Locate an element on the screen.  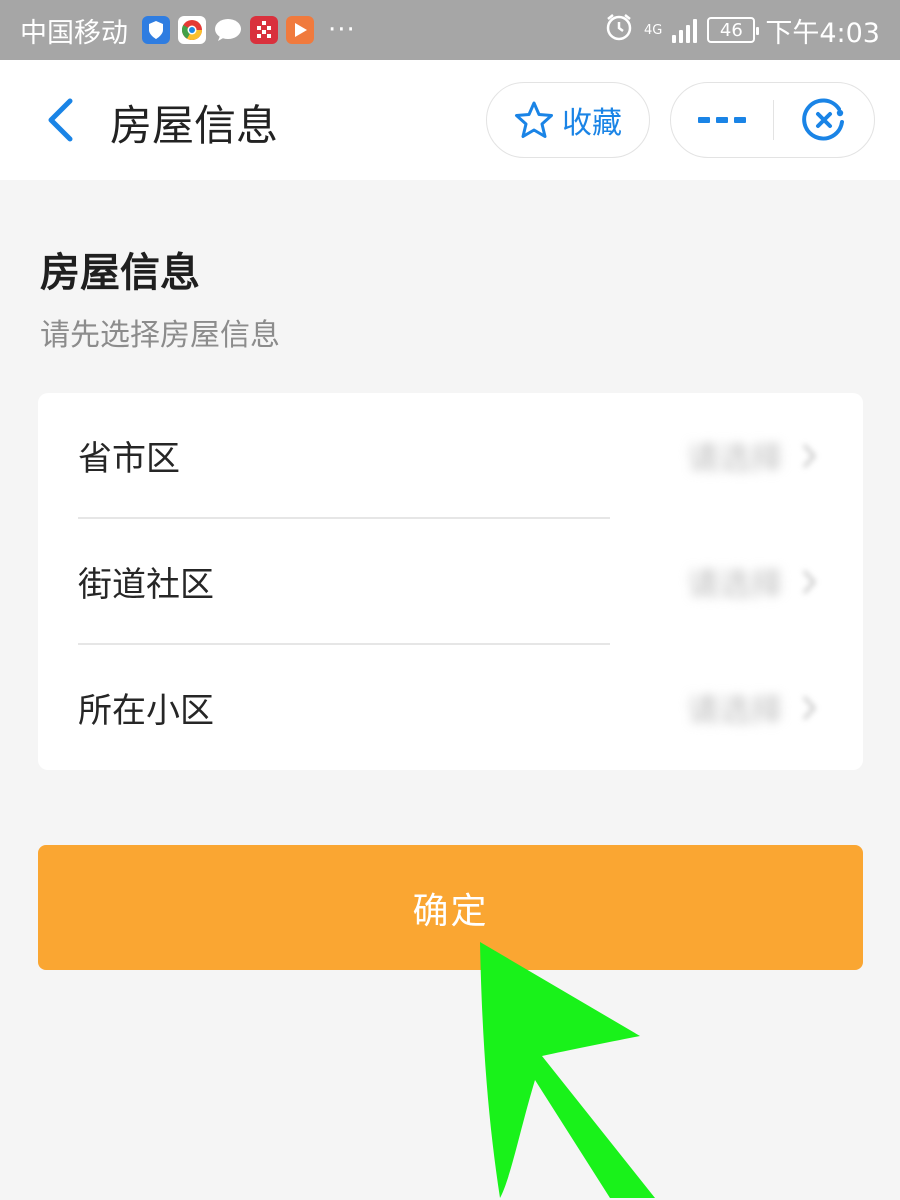
back-button is located at coordinates (60, 120).